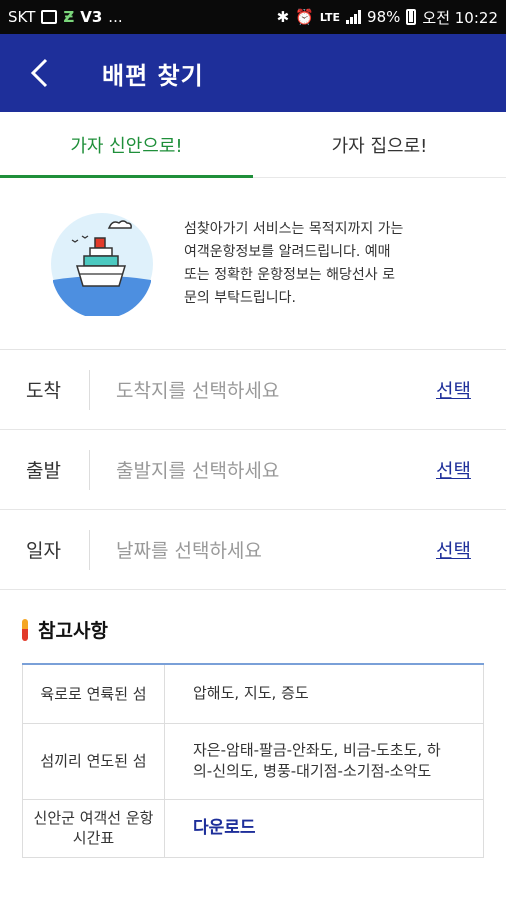 The height and width of the screenshot is (900, 506). Describe the element at coordinates (253, 73) in the screenshot. I see `app-bar: 배편 찾기` at that location.